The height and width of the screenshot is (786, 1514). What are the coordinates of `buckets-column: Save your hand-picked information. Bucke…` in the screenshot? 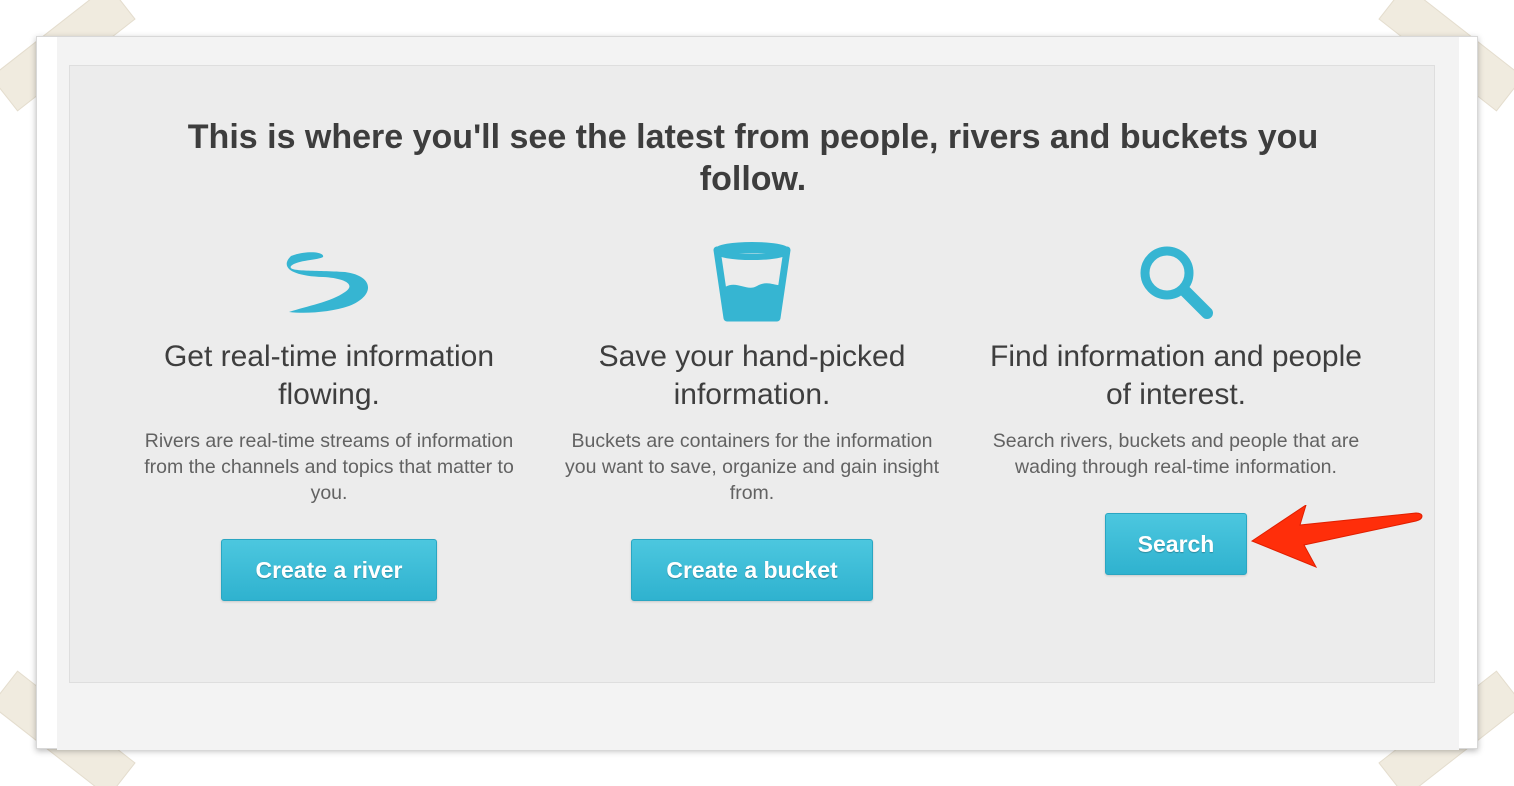 It's located at (752, 374).